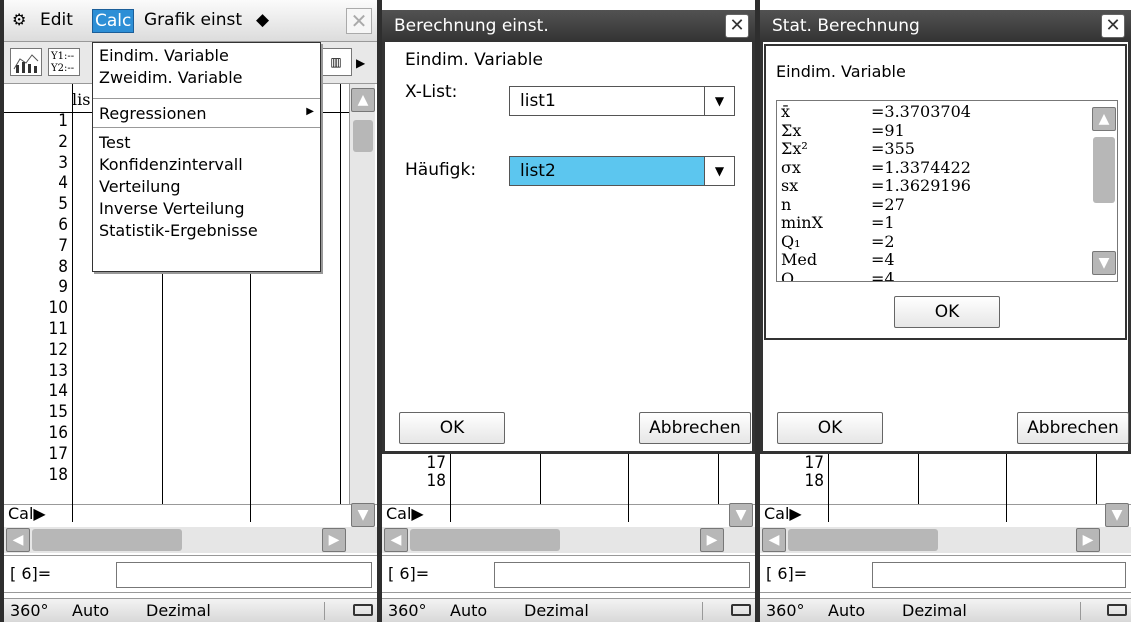  Describe the element at coordinates (841, 71) in the screenshot. I see `results-subtitle: Eindim. Variable` at that location.